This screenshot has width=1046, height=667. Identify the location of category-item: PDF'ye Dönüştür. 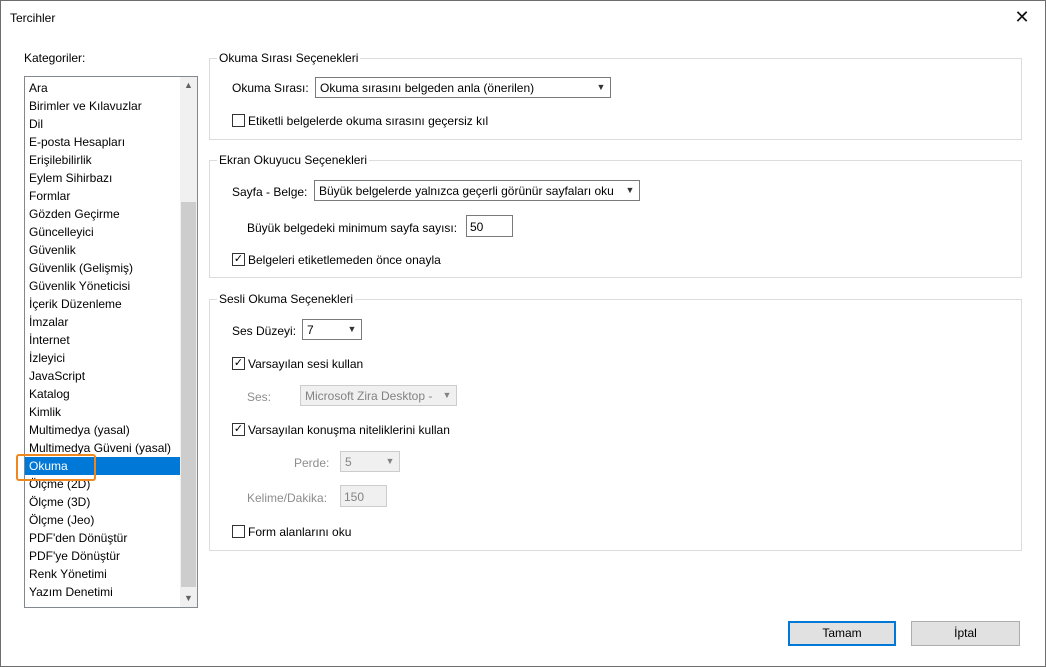
(102, 556).